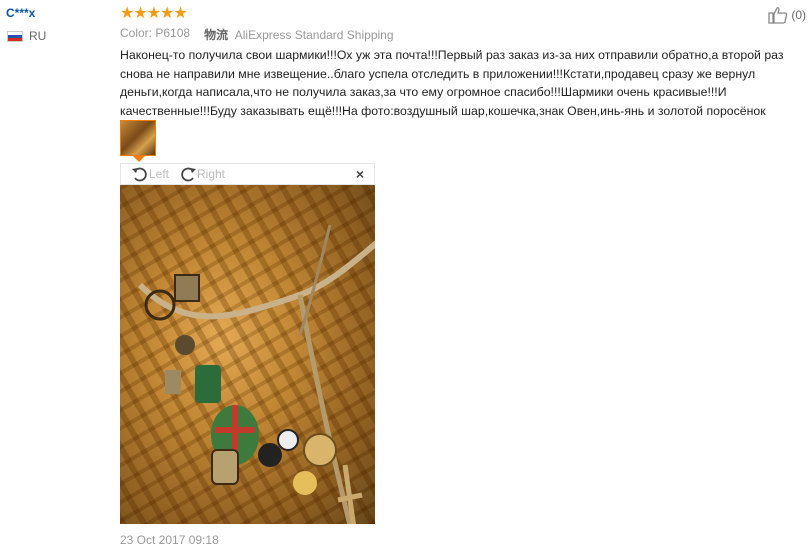 The image size is (810, 548). I want to click on russia-flag-icon, so click(15, 36).